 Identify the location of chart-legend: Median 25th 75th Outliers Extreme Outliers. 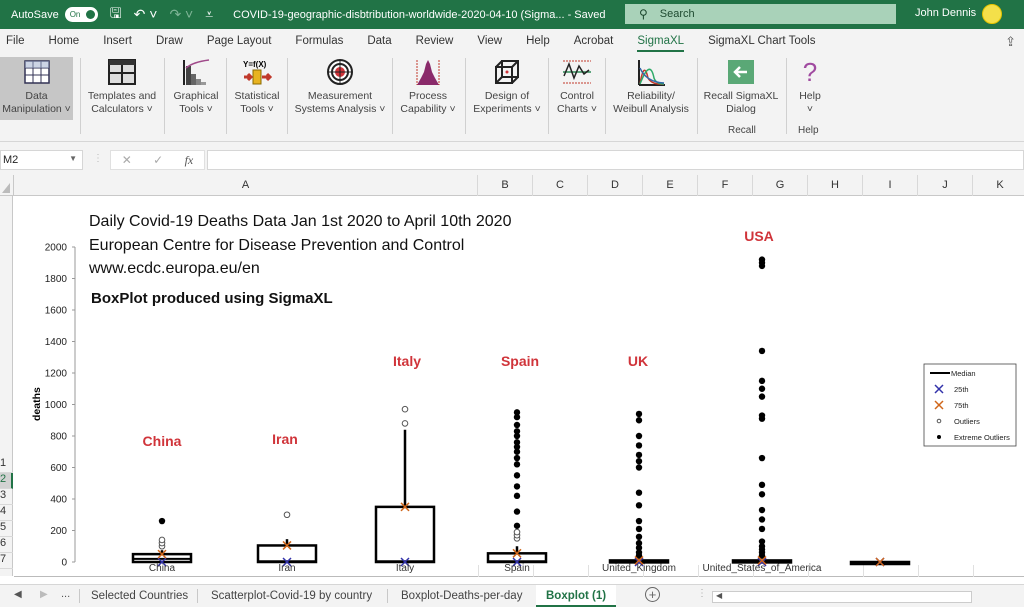
(970, 405).